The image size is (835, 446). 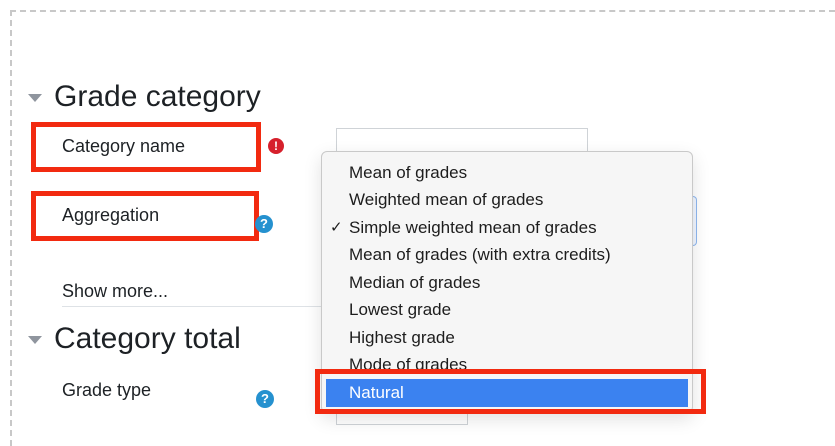 What do you see at coordinates (415, 282) in the screenshot?
I see `option-label: Median of grades` at bounding box center [415, 282].